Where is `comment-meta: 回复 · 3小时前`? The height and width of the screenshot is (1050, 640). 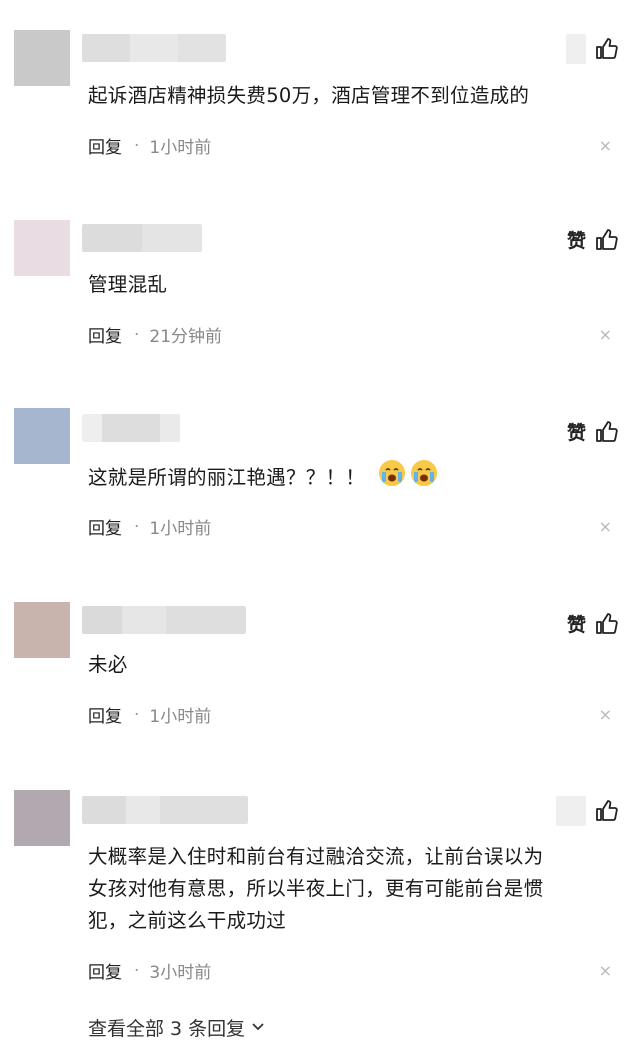 comment-meta: 回复 · 3小时前 is located at coordinates (150, 971).